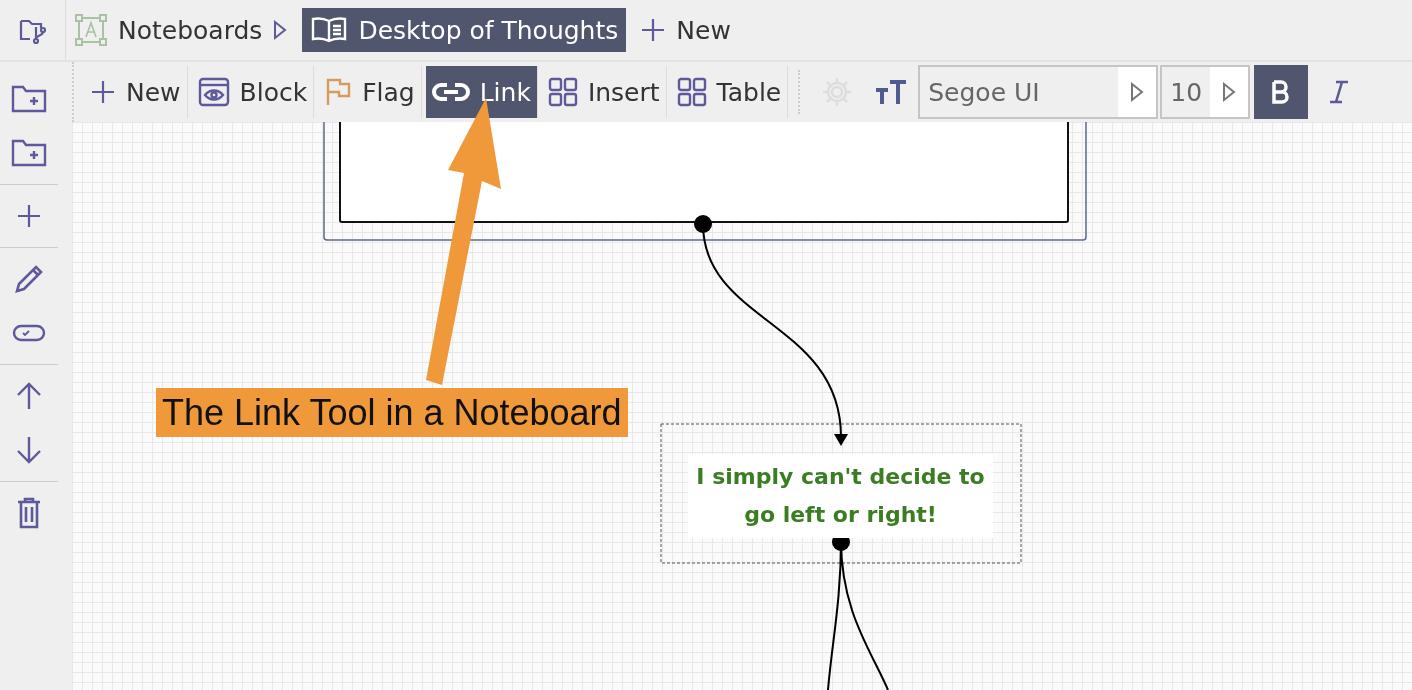 This screenshot has height=690, width=1412. Describe the element at coordinates (450, 92) in the screenshot. I see `link-icon` at that location.